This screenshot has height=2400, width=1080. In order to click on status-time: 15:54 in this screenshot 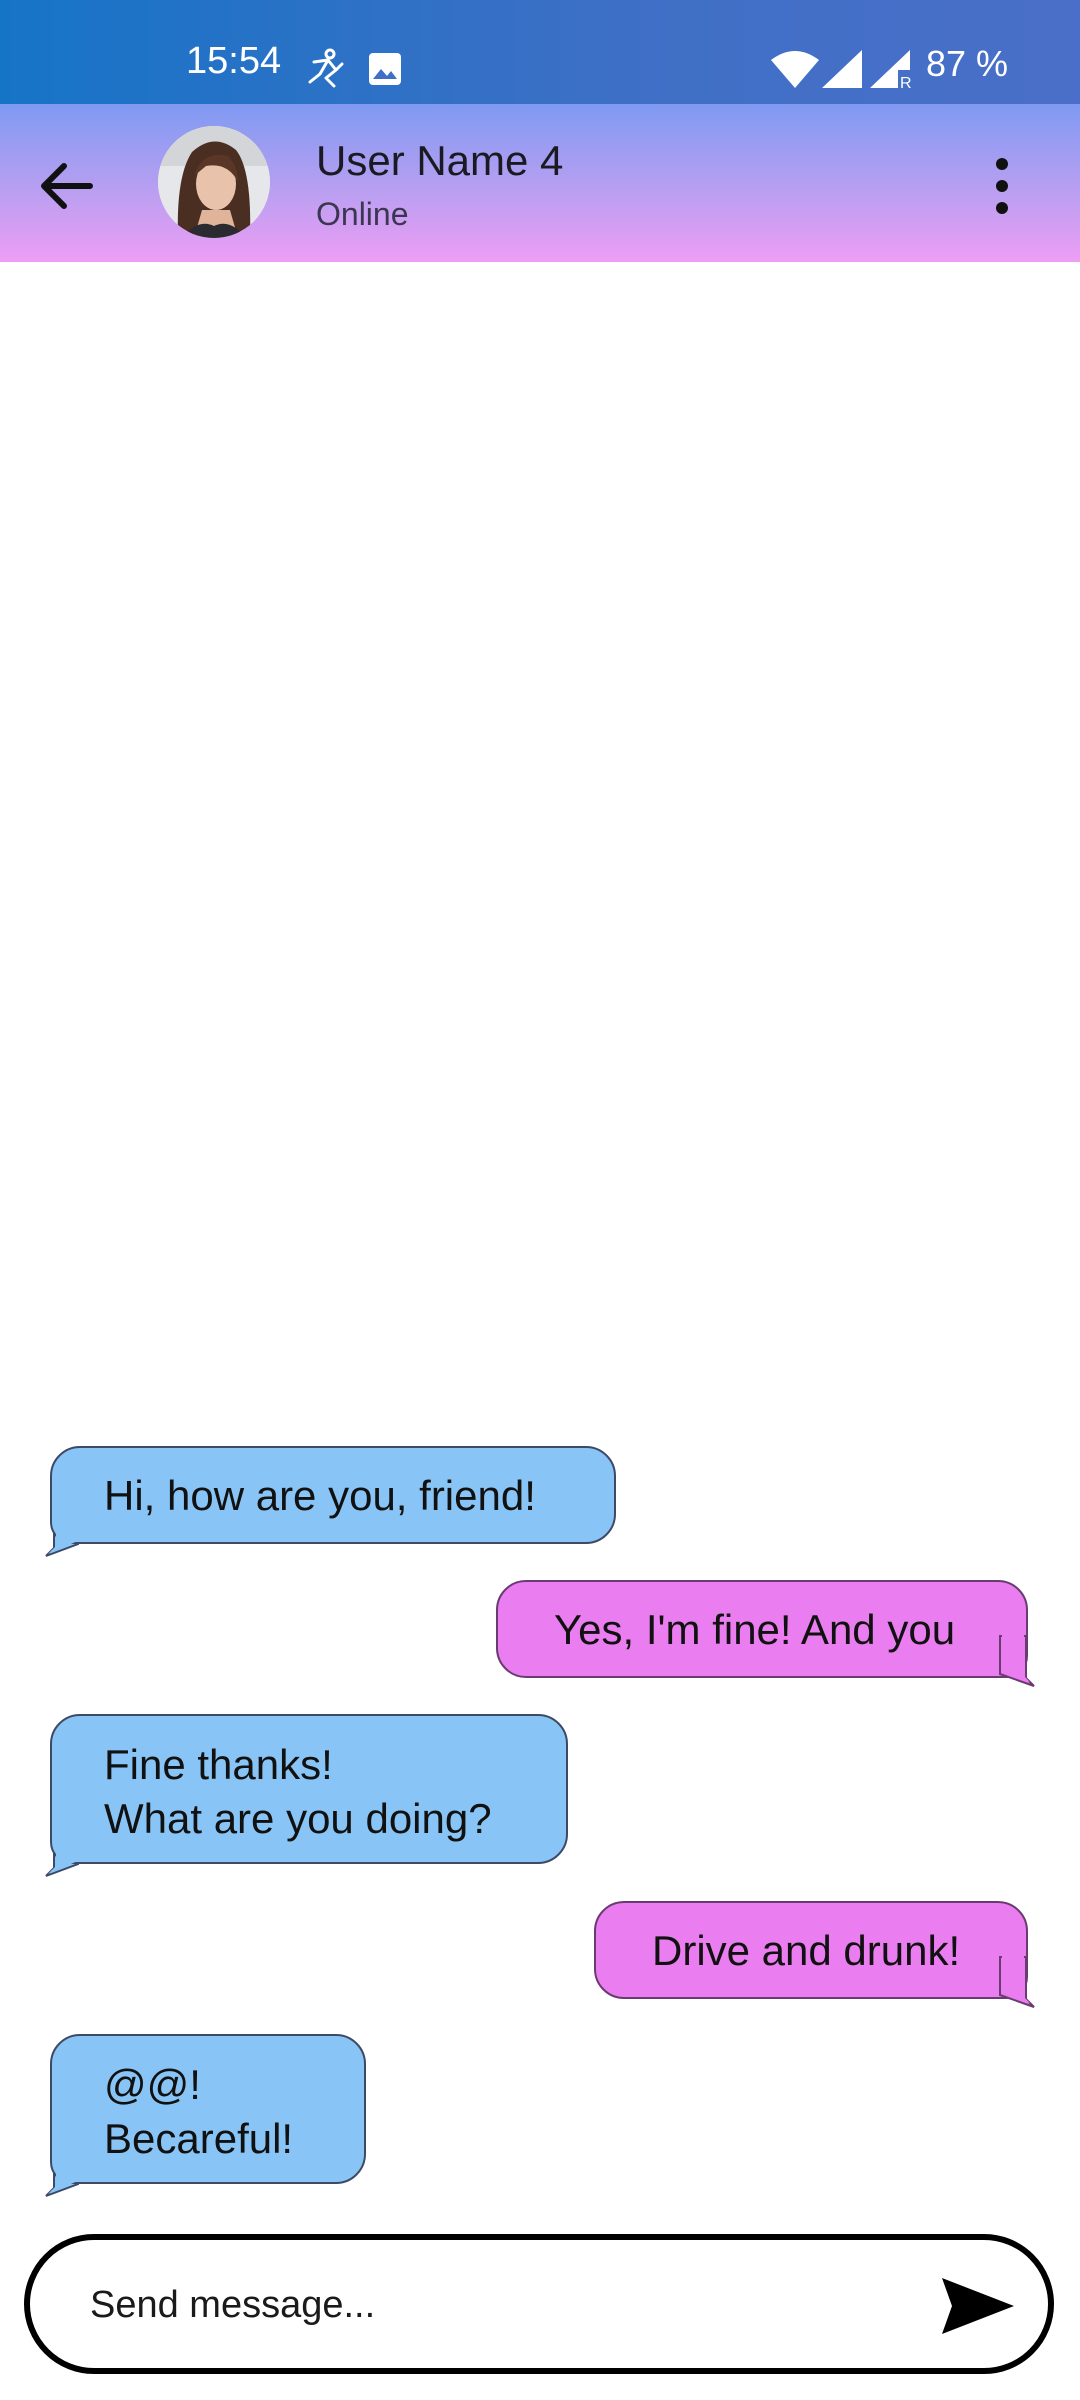, I will do `click(234, 61)`.